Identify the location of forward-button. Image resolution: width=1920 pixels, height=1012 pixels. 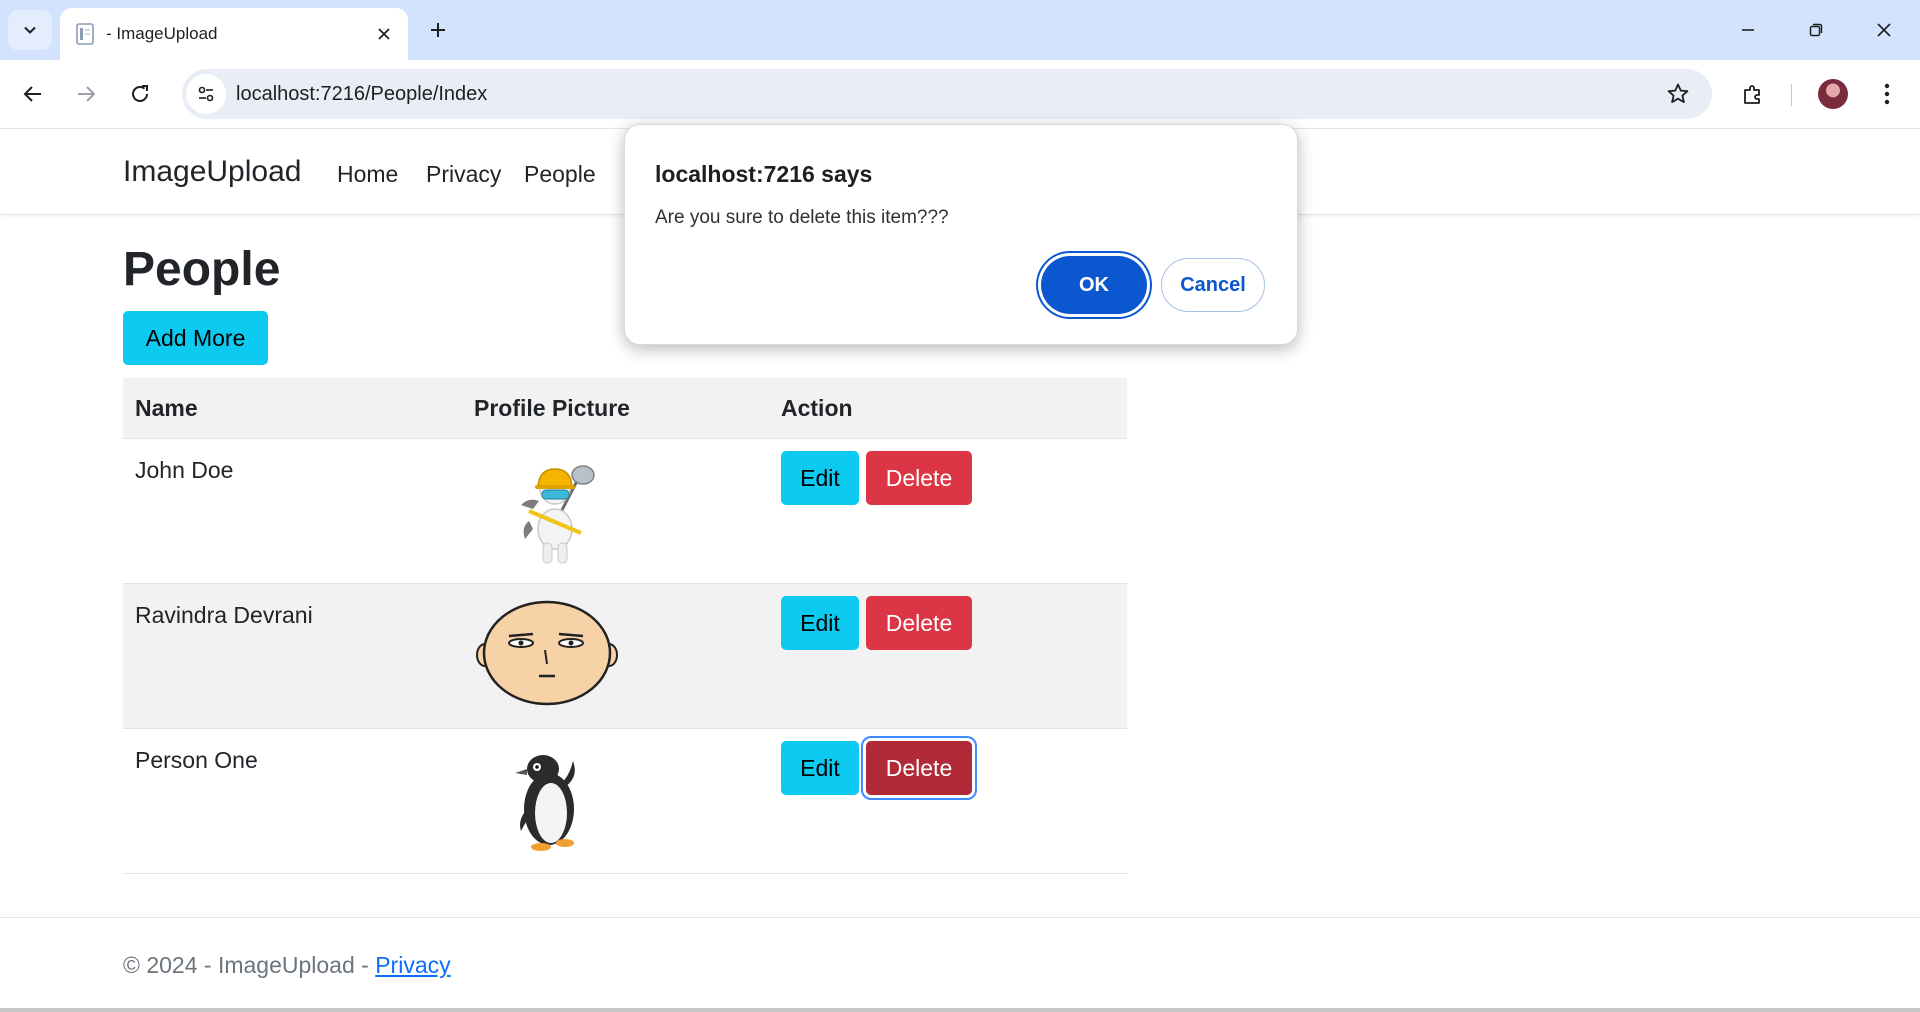
(86, 94).